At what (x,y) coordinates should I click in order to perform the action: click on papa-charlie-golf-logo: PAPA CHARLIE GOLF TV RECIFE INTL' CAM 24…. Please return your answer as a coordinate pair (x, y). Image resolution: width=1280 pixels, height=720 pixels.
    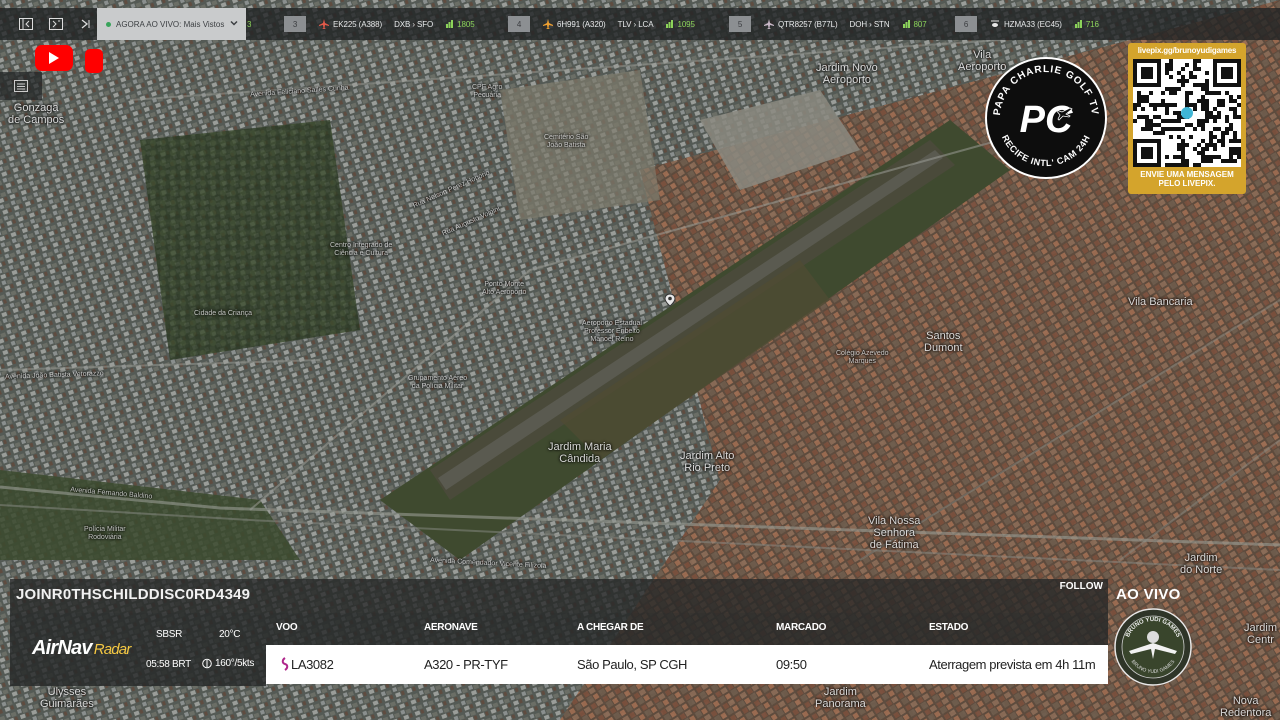
    Looking at the image, I should click on (1046, 118).